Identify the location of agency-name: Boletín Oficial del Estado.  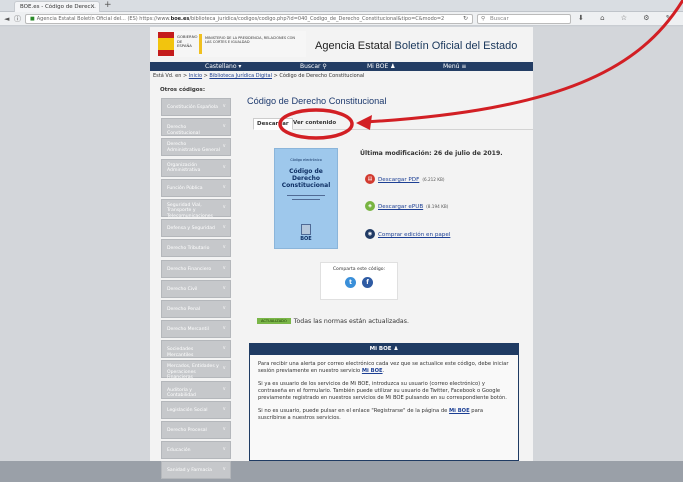
(456, 46).